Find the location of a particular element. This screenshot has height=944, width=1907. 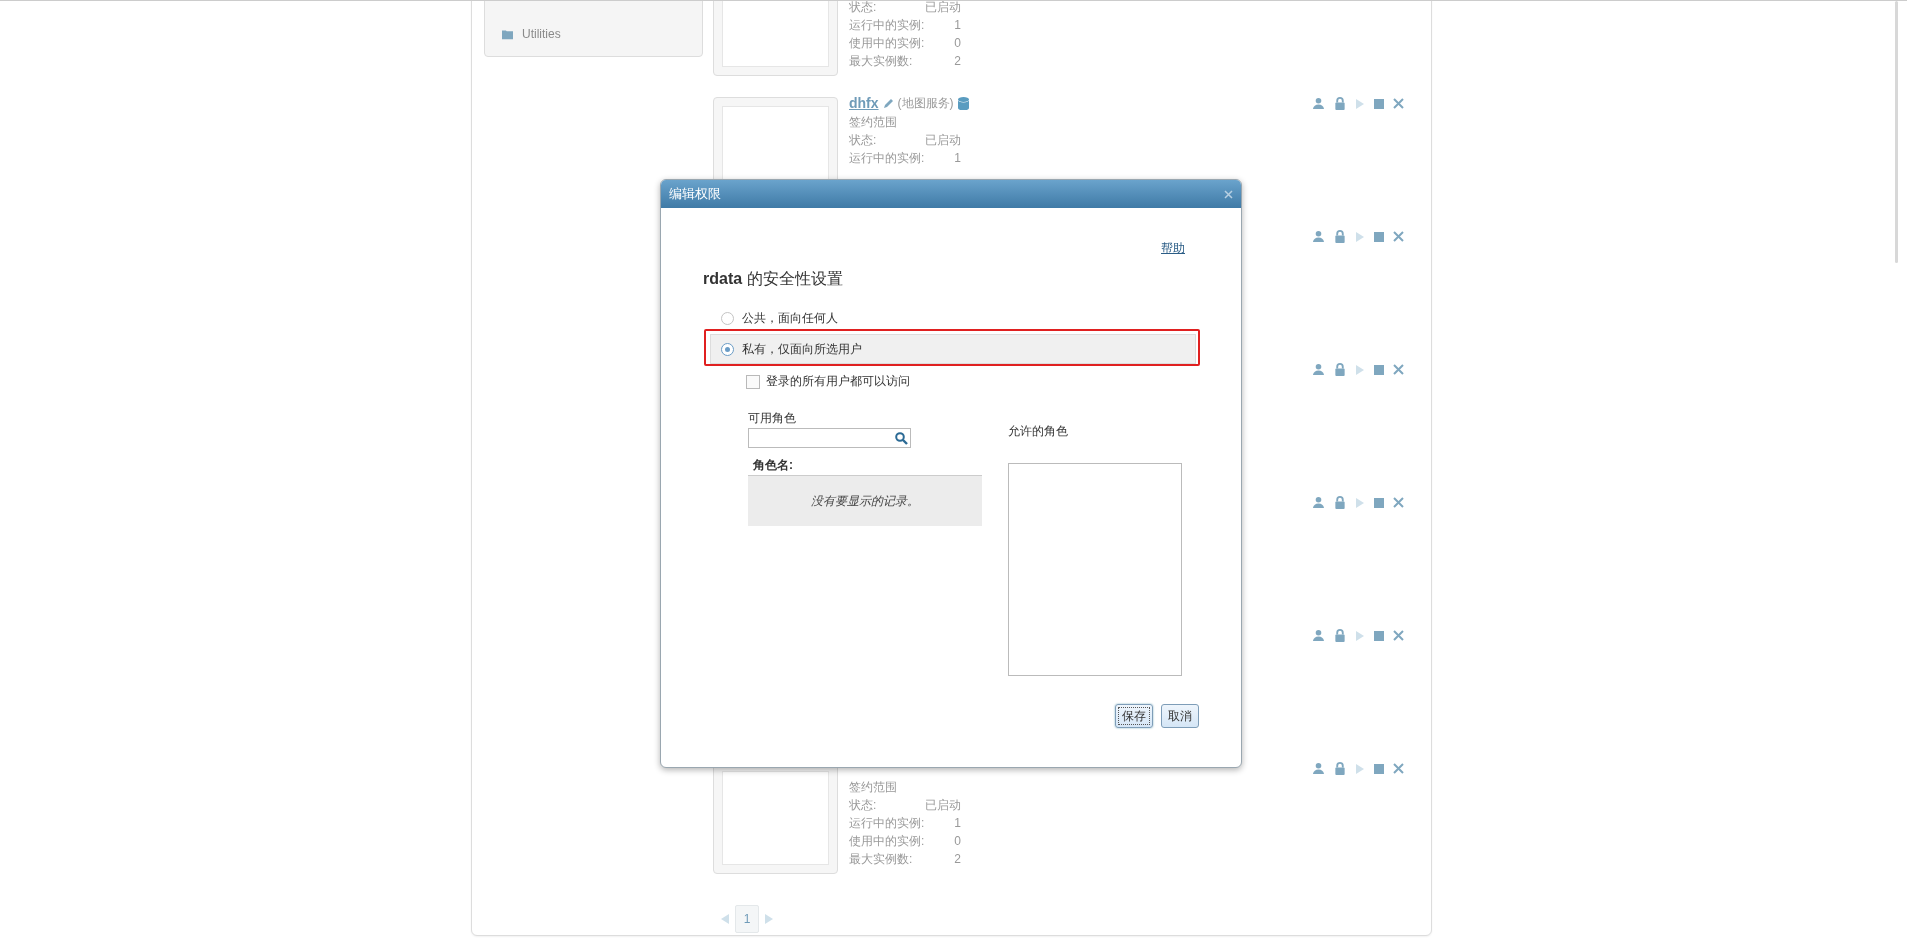

cancel-button: 取消 is located at coordinates (1180, 716).